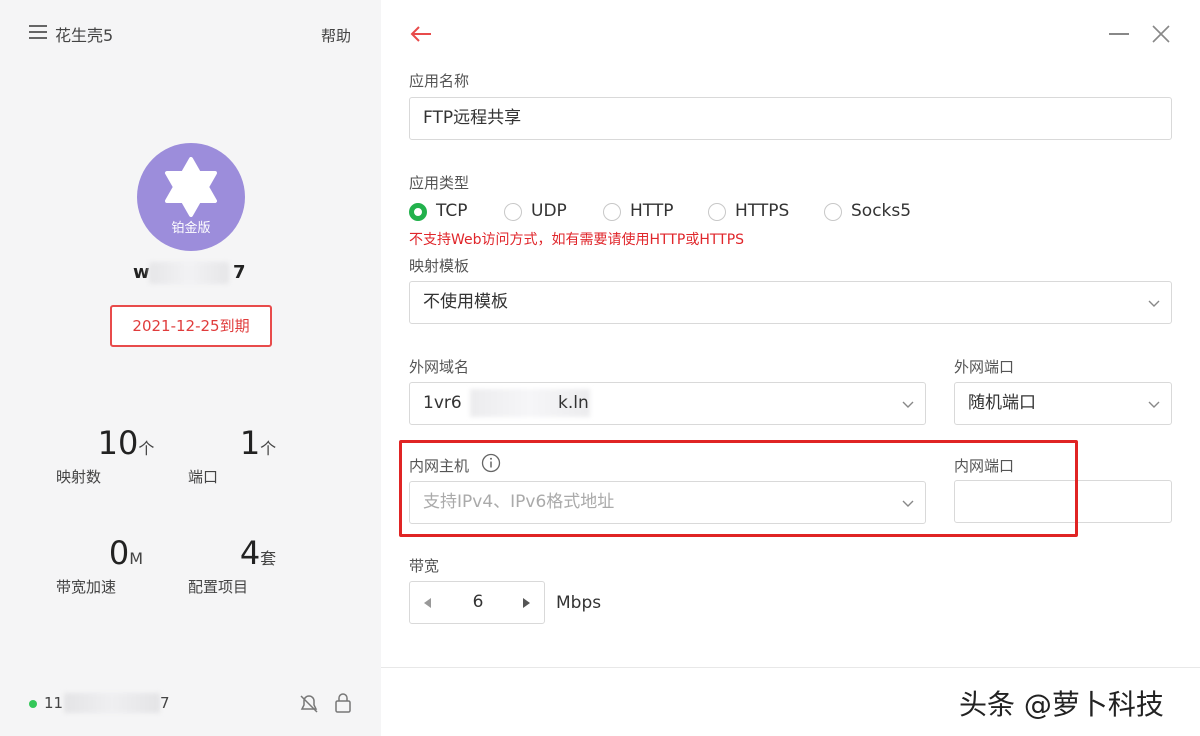 The height and width of the screenshot is (736, 1200). I want to click on stat-label: 配置项目, so click(218, 587).